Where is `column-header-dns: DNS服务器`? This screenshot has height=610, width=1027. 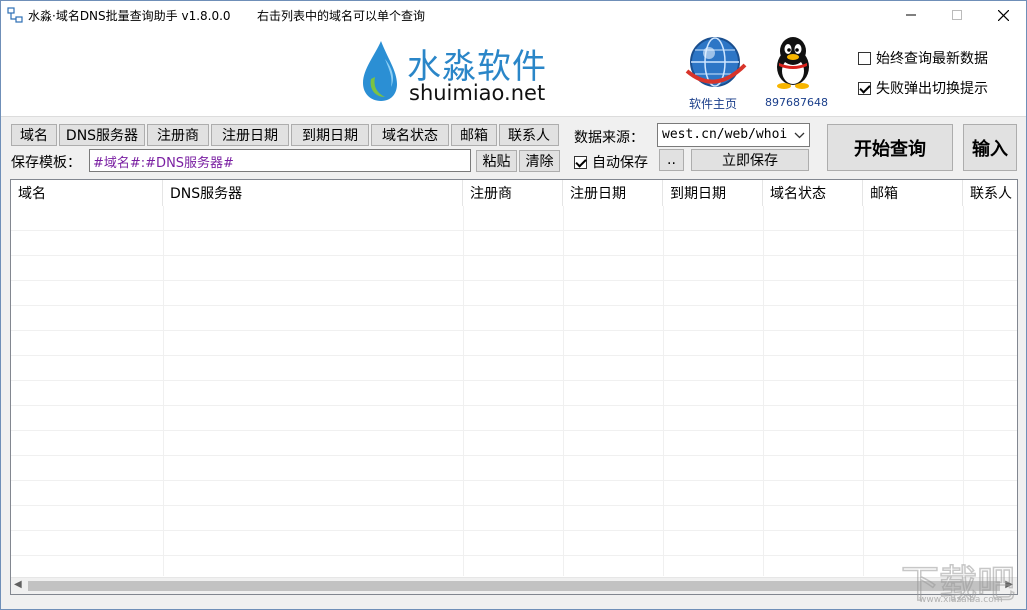 column-header-dns: DNS服务器 is located at coordinates (313, 193).